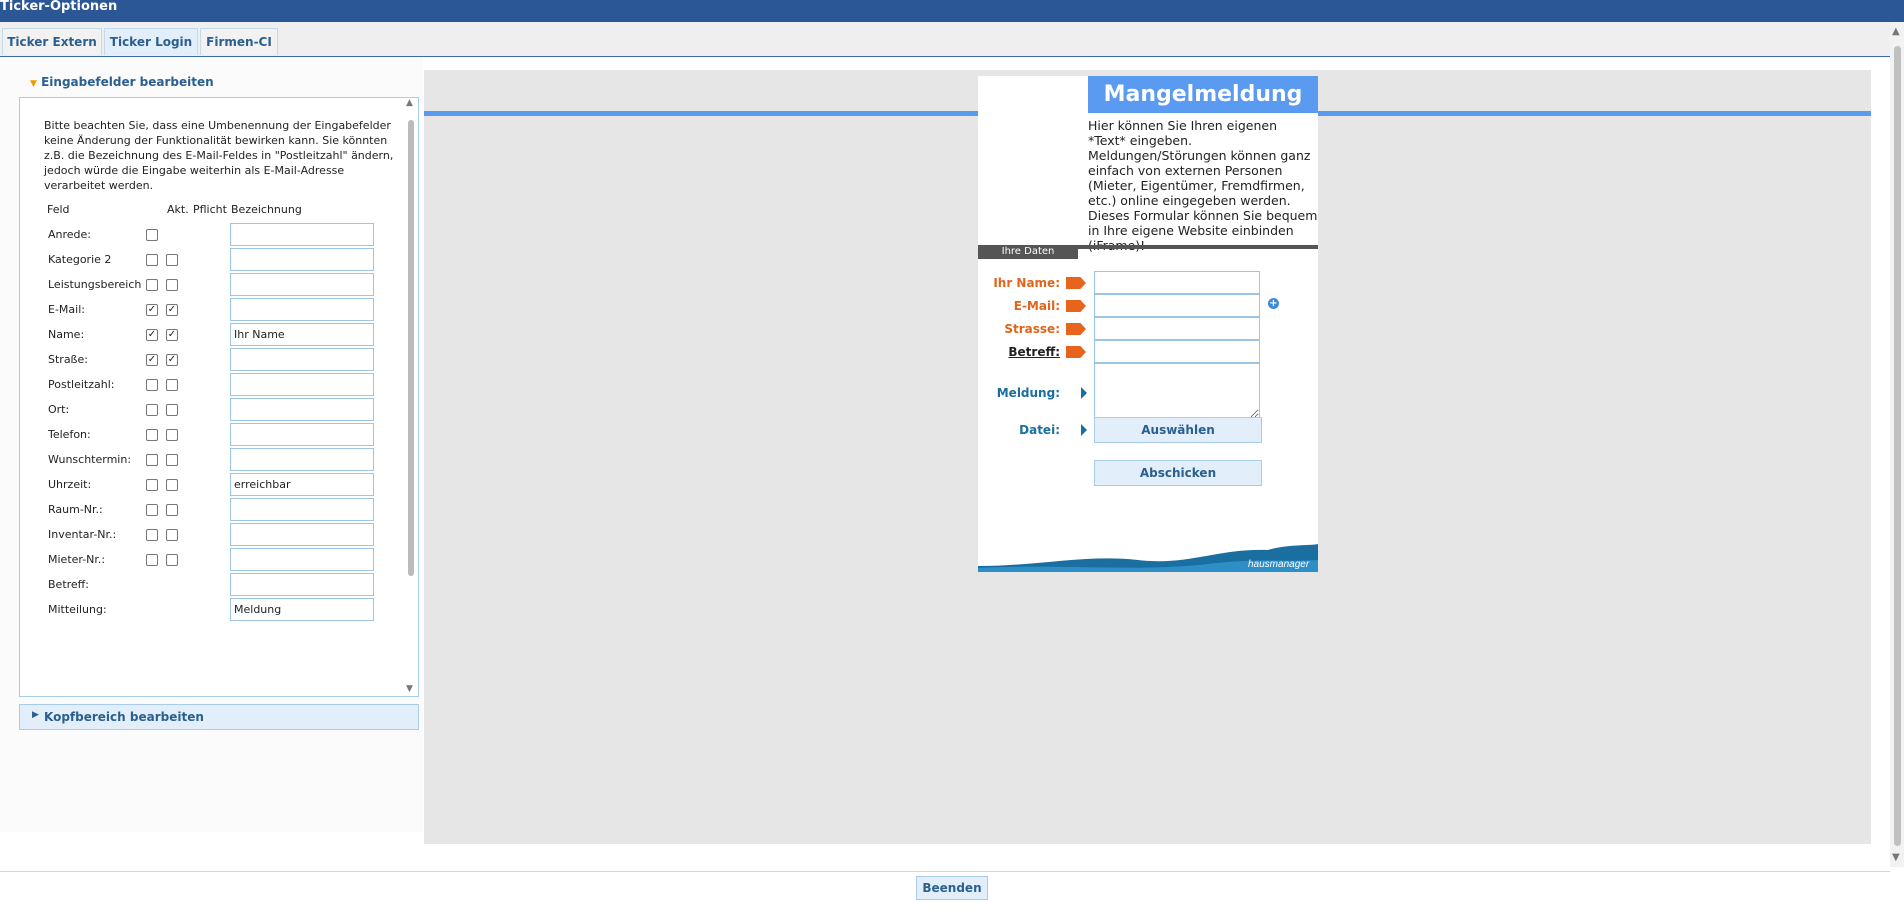 This screenshot has width=1904, height=917. I want to click on col-header-label: Bezeichnung, so click(266, 209).